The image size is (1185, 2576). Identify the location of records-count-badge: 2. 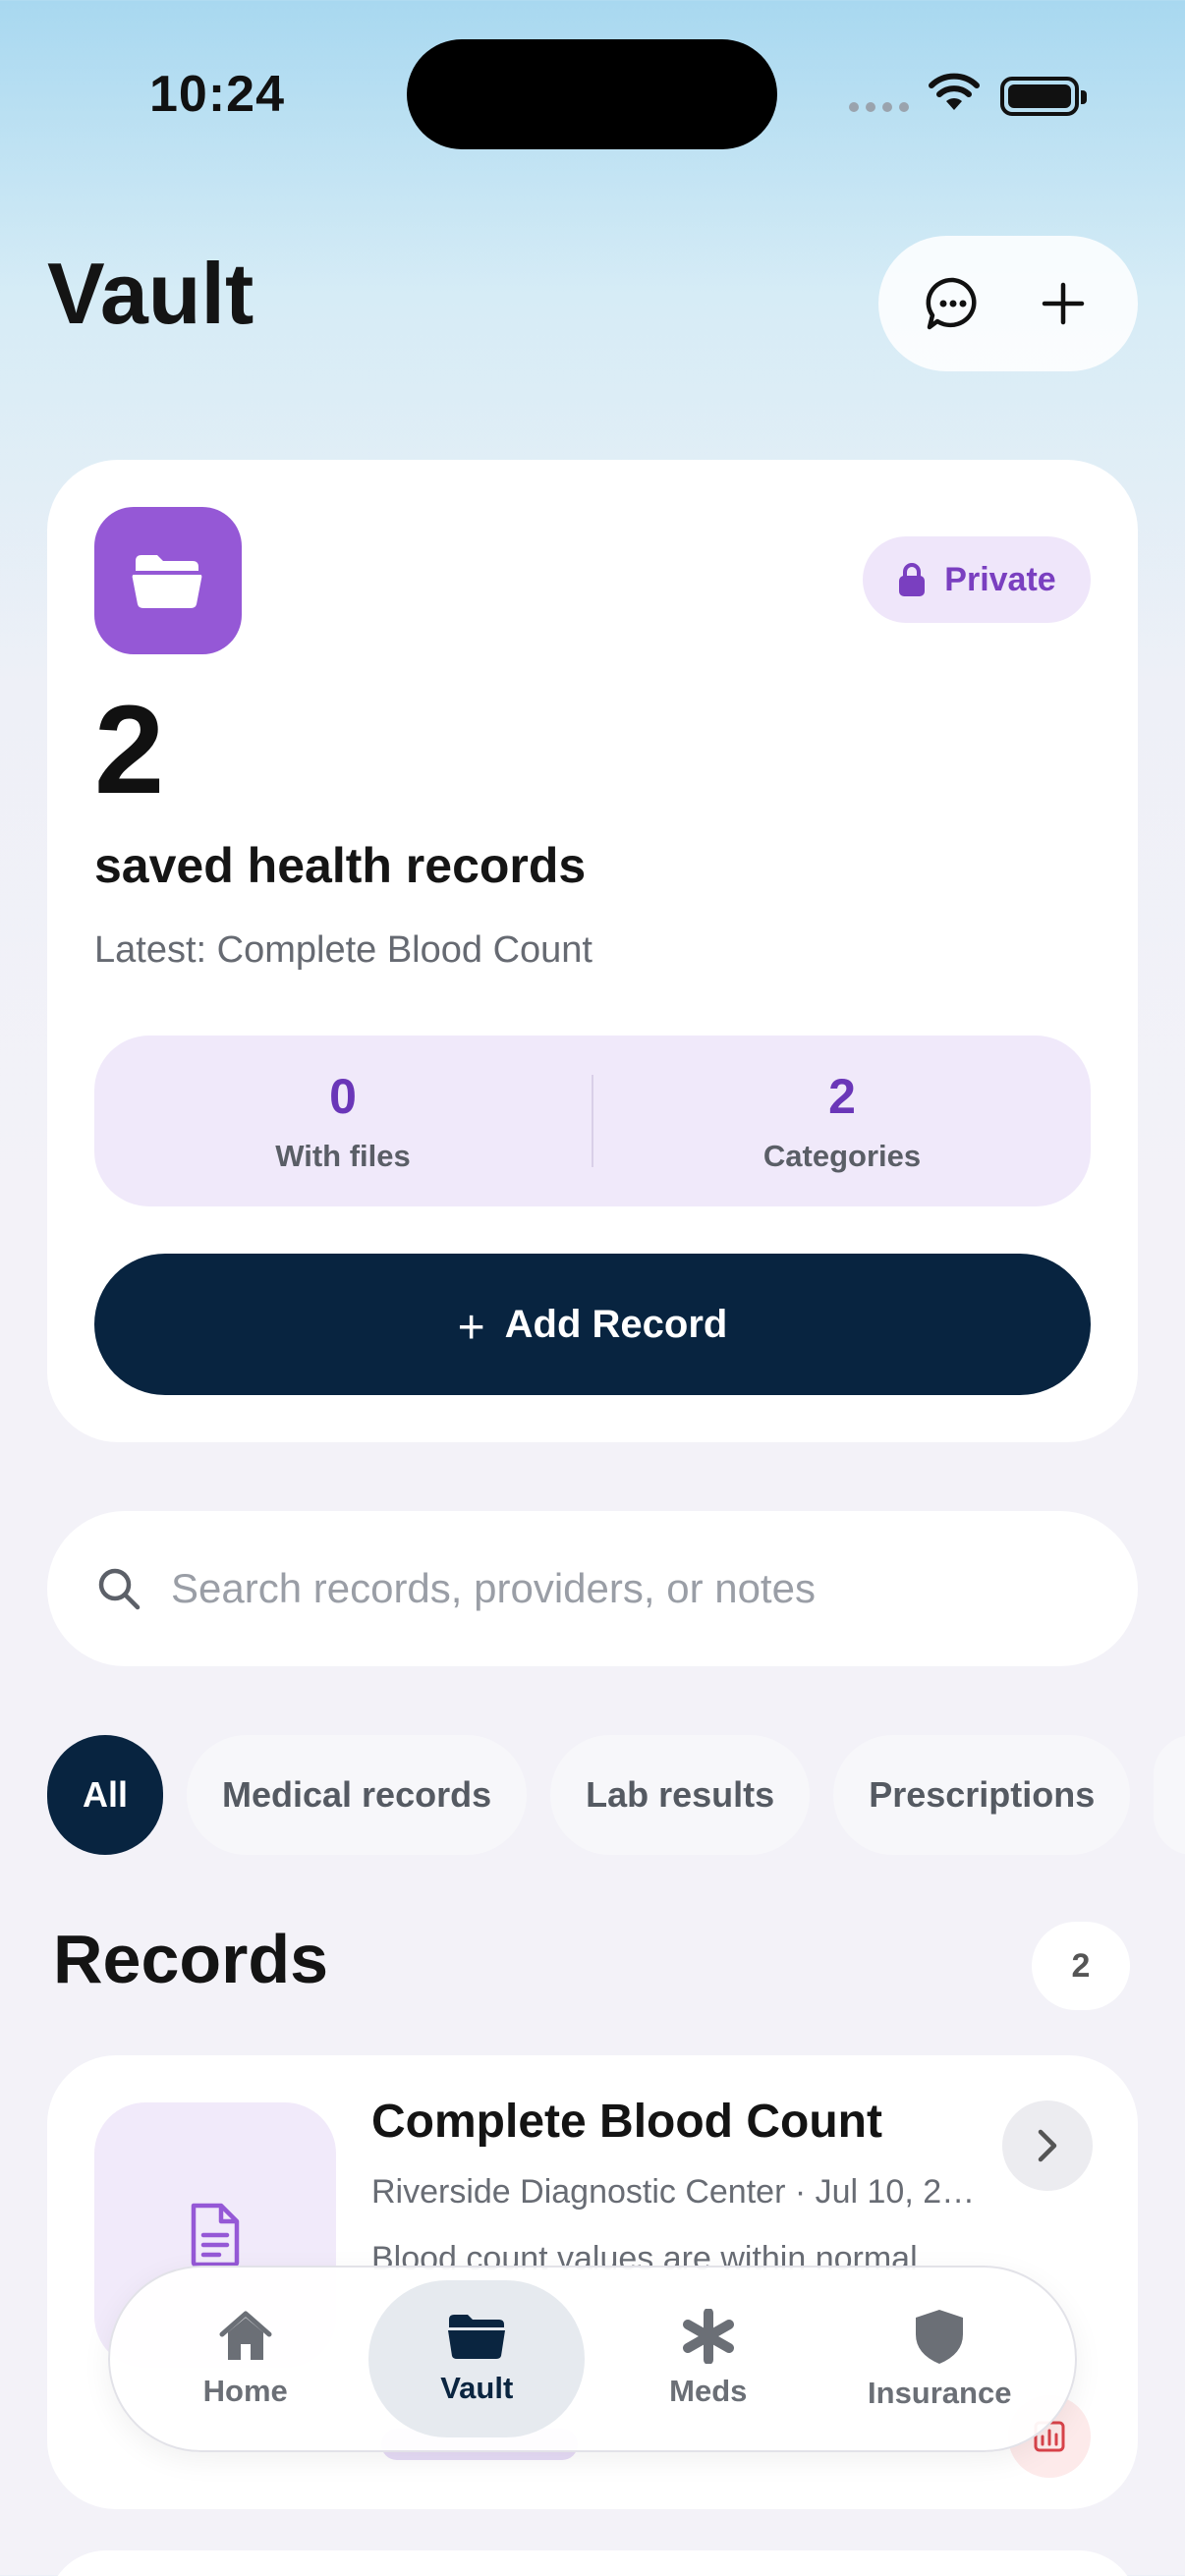
(1081, 1966).